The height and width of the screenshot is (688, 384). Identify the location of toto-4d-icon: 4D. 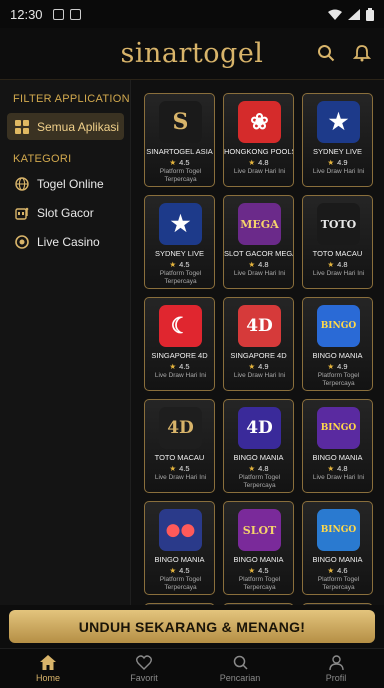
(180, 428).